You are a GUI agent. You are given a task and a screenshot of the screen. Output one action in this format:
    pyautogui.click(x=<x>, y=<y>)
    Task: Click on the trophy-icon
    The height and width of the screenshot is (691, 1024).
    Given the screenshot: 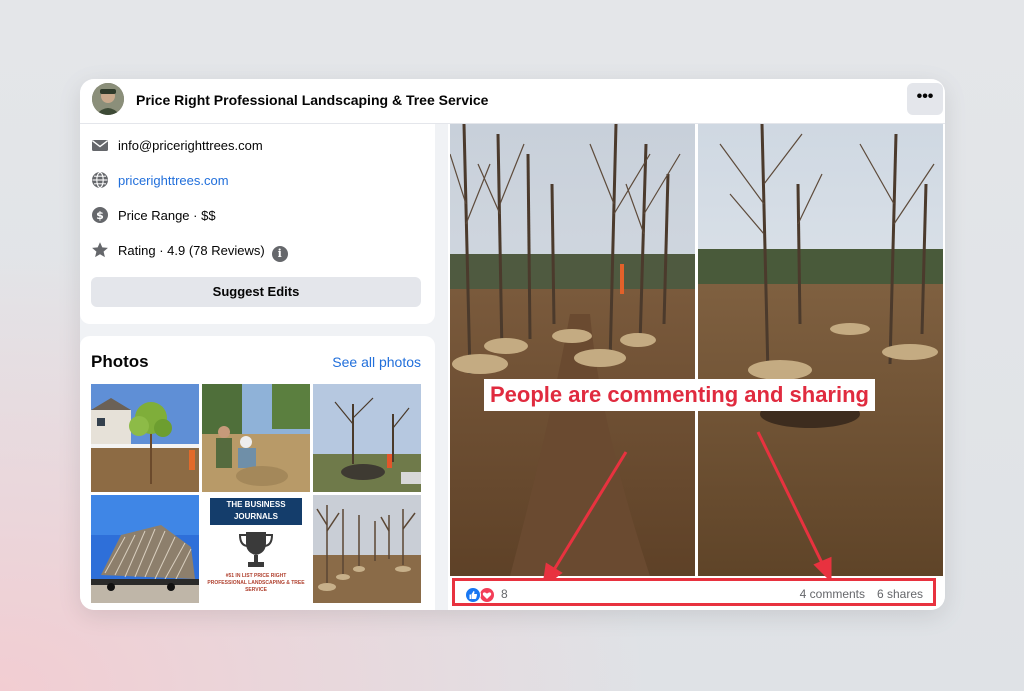 What is the action you would take?
    pyautogui.click(x=256, y=549)
    